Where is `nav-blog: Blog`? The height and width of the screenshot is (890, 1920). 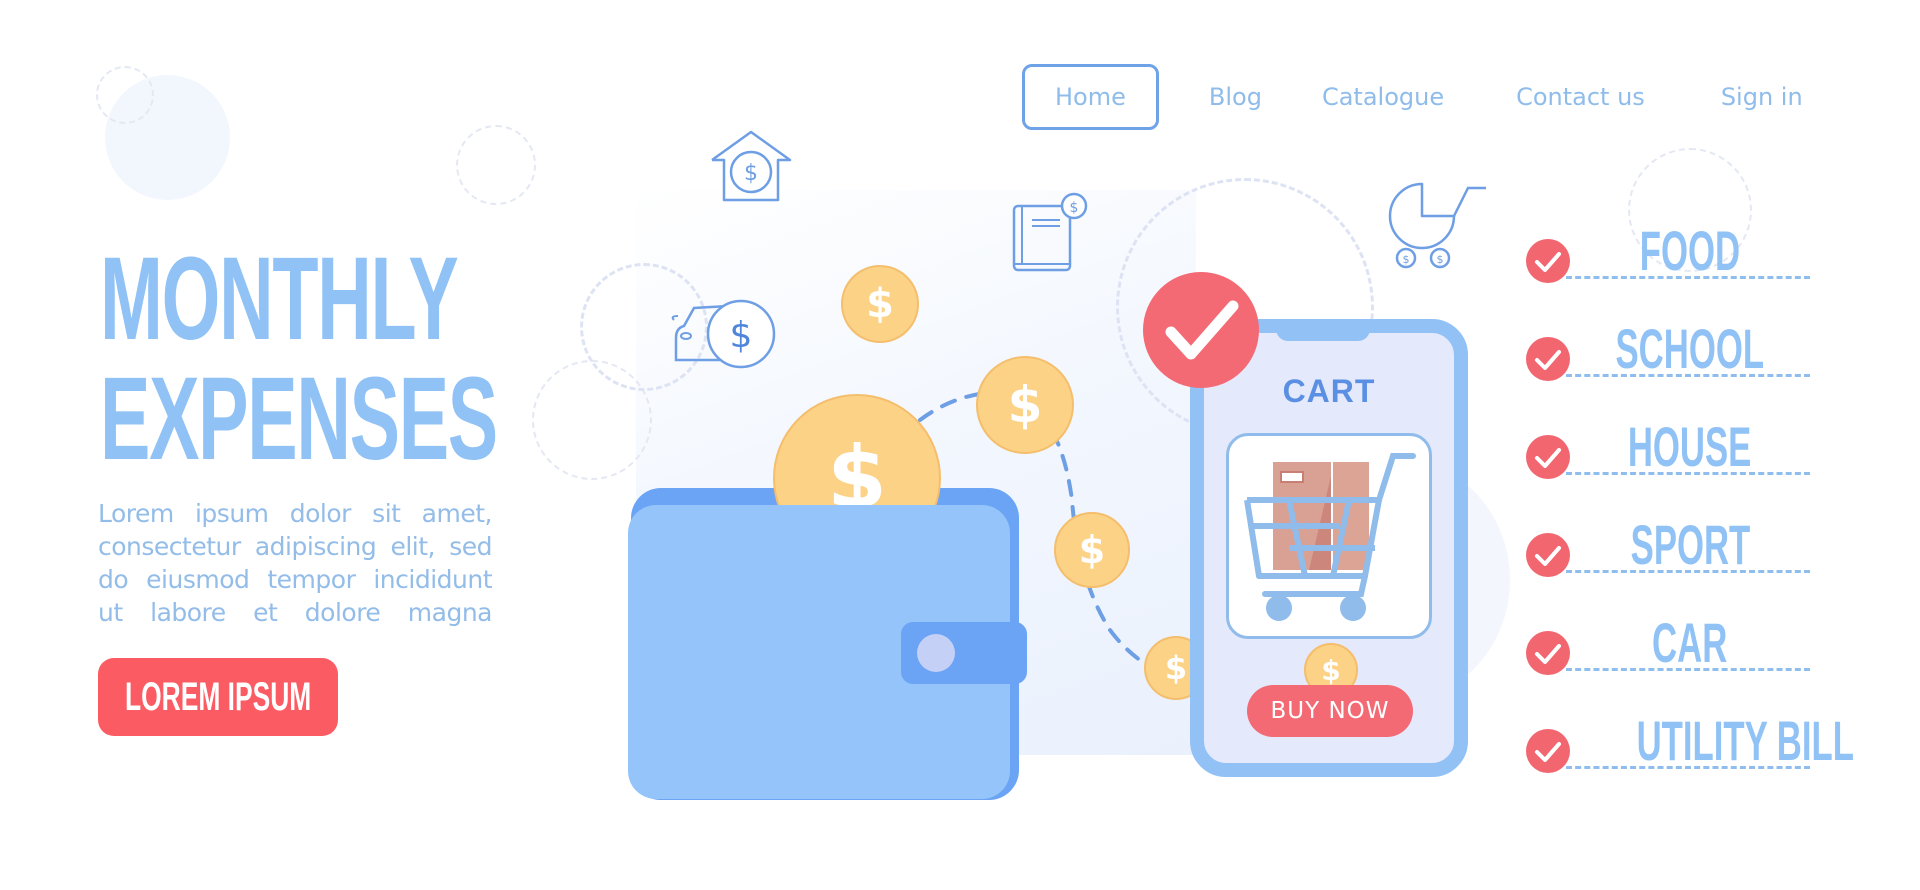 nav-blog: Blog is located at coordinates (1235, 97).